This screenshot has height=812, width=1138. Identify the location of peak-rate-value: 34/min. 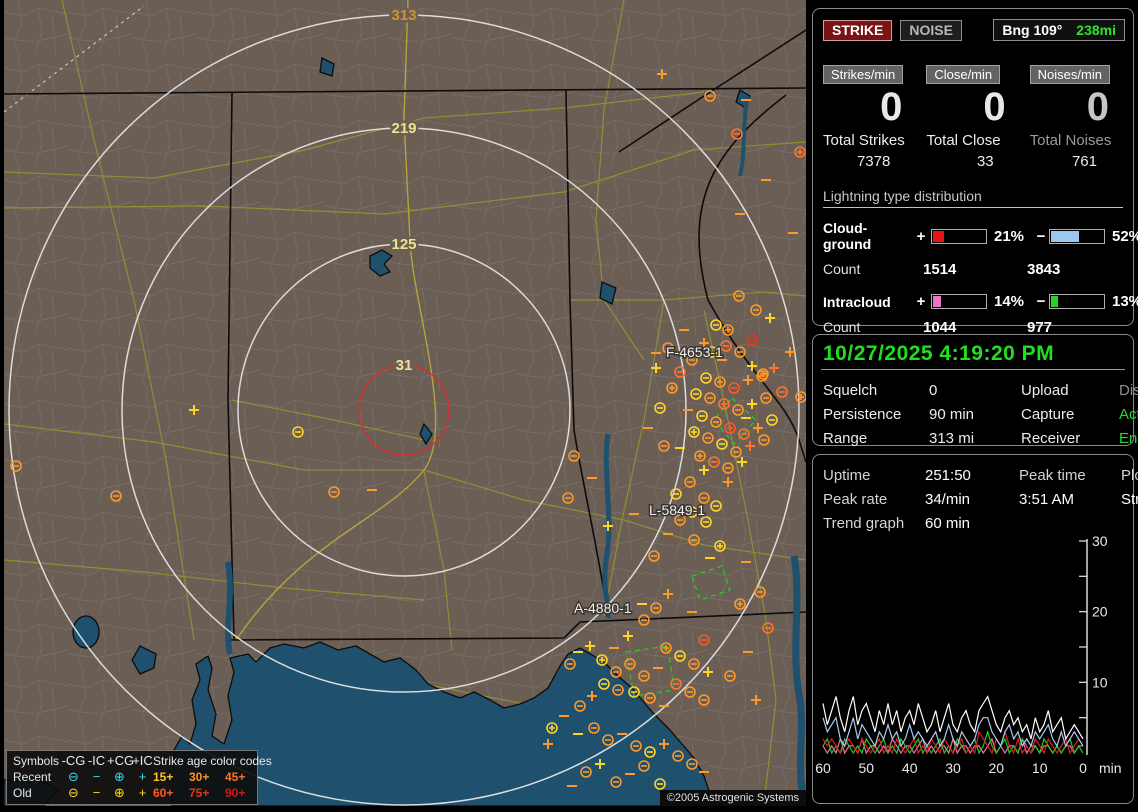
(948, 499).